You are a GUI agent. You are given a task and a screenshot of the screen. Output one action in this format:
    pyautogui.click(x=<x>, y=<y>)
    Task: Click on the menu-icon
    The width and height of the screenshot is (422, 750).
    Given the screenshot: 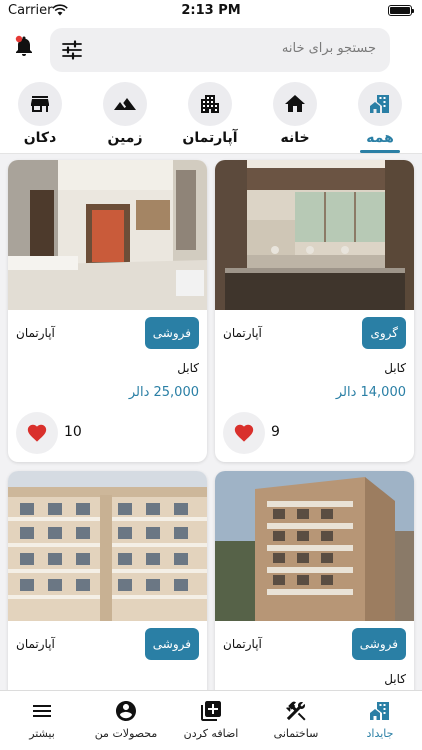 What is the action you would take?
    pyautogui.click(x=42, y=711)
    